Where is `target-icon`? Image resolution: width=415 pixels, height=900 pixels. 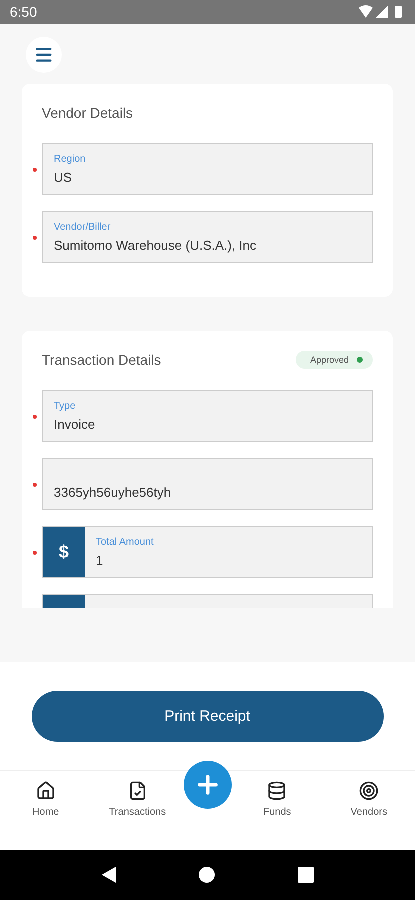
target-icon is located at coordinates (369, 791).